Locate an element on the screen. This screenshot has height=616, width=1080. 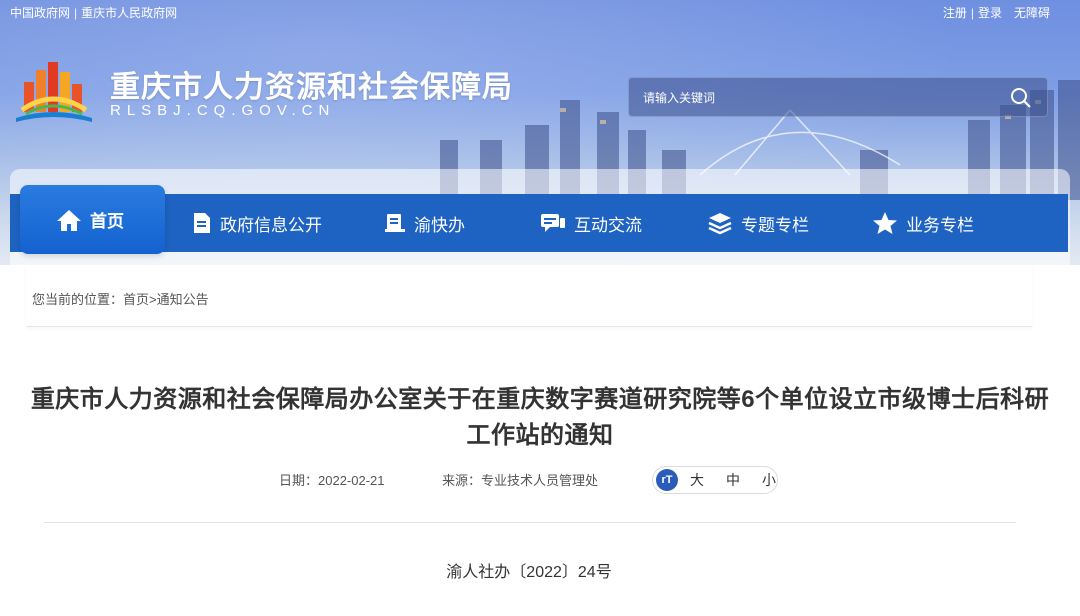
nav-item-interaction: 互动交流 is located at coordinates (591, 223).